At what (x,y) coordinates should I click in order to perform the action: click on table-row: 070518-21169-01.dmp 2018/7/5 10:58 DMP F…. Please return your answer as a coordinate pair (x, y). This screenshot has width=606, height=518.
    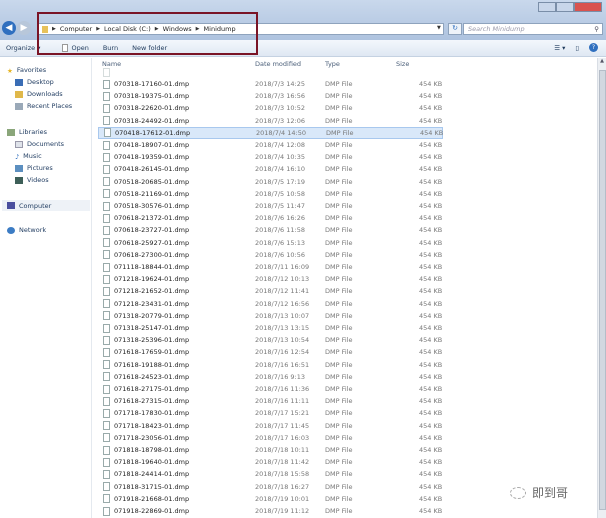
    Looking at the image, I should click on (270, 194).